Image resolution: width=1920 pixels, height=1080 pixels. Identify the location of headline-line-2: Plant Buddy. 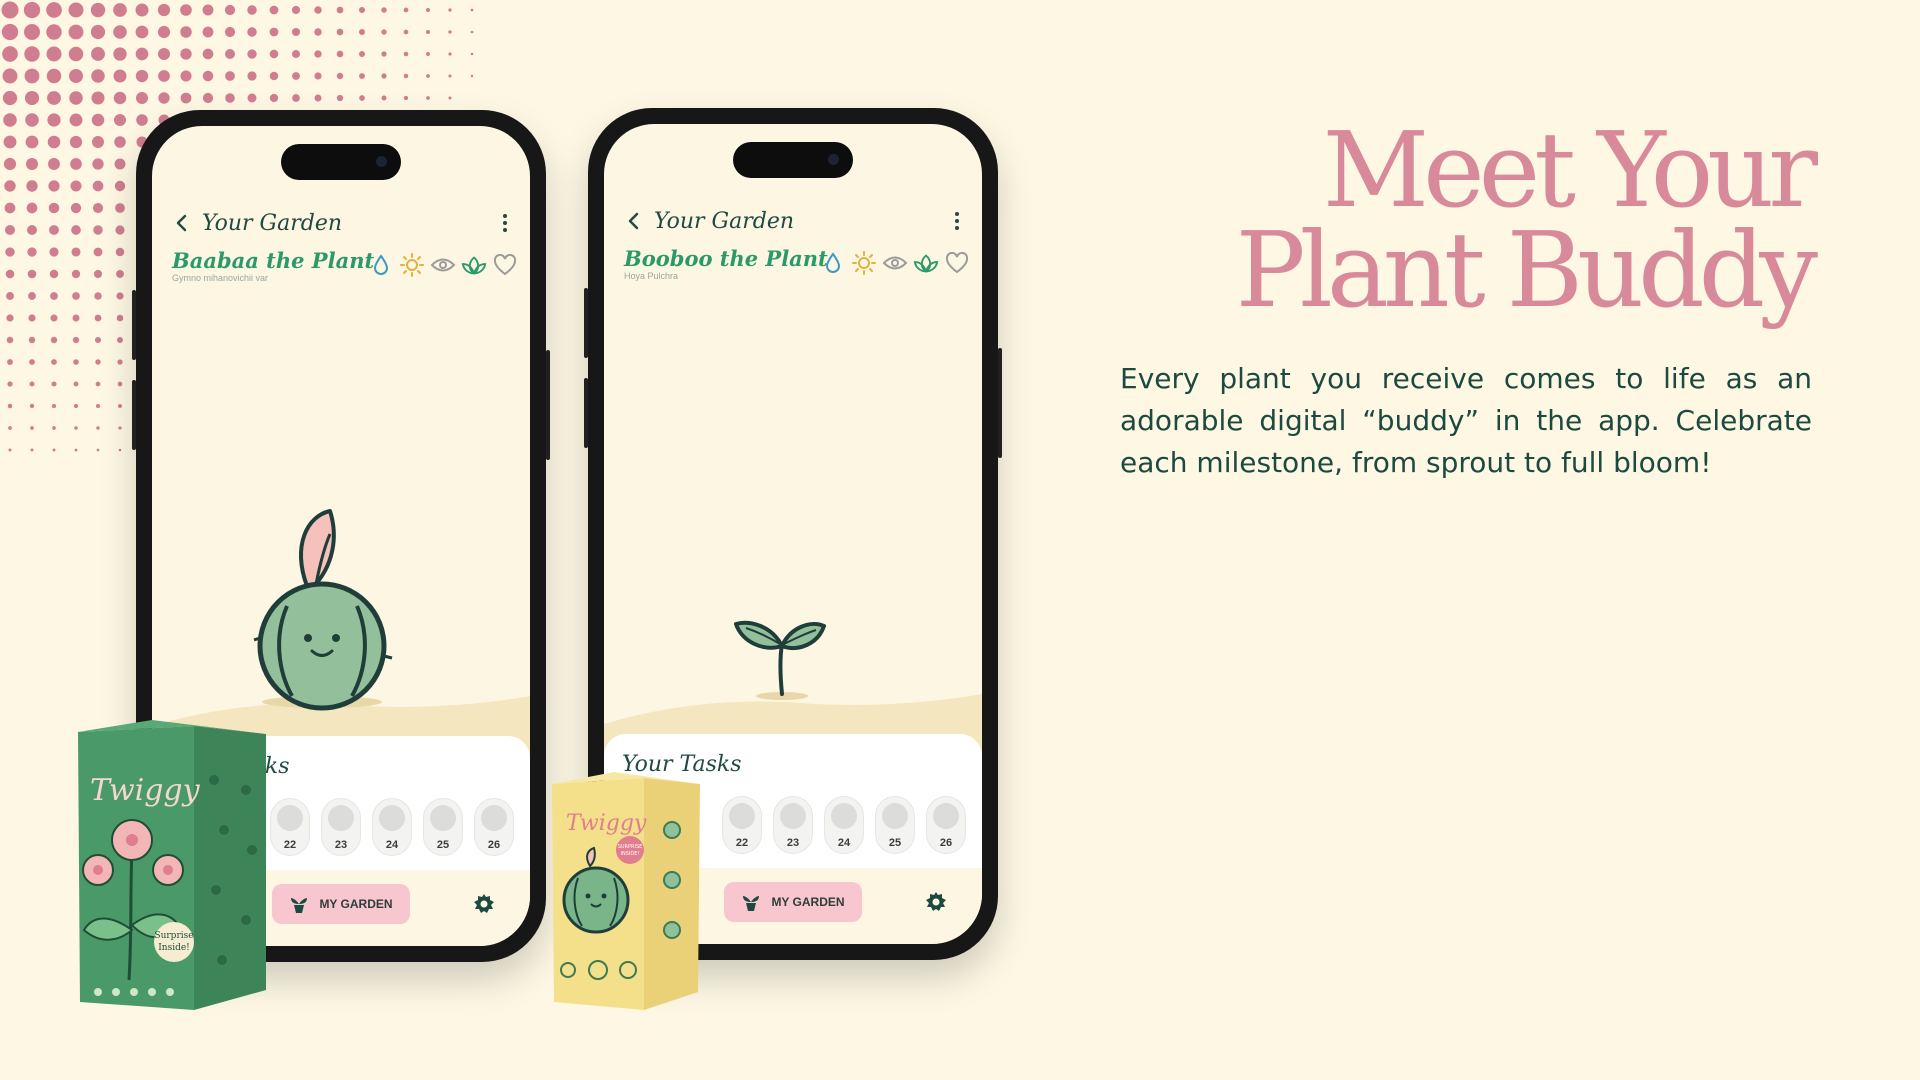
(1526, 270).